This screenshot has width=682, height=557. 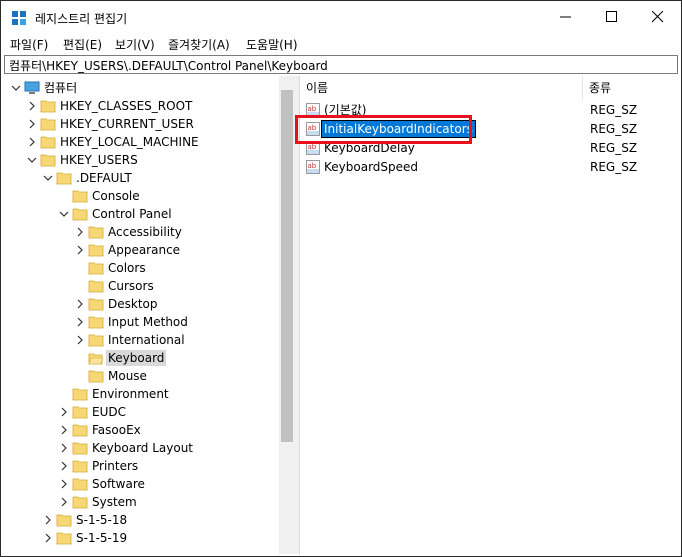 I want to click on column-header-type: 종류, so click(x=597, y=88).